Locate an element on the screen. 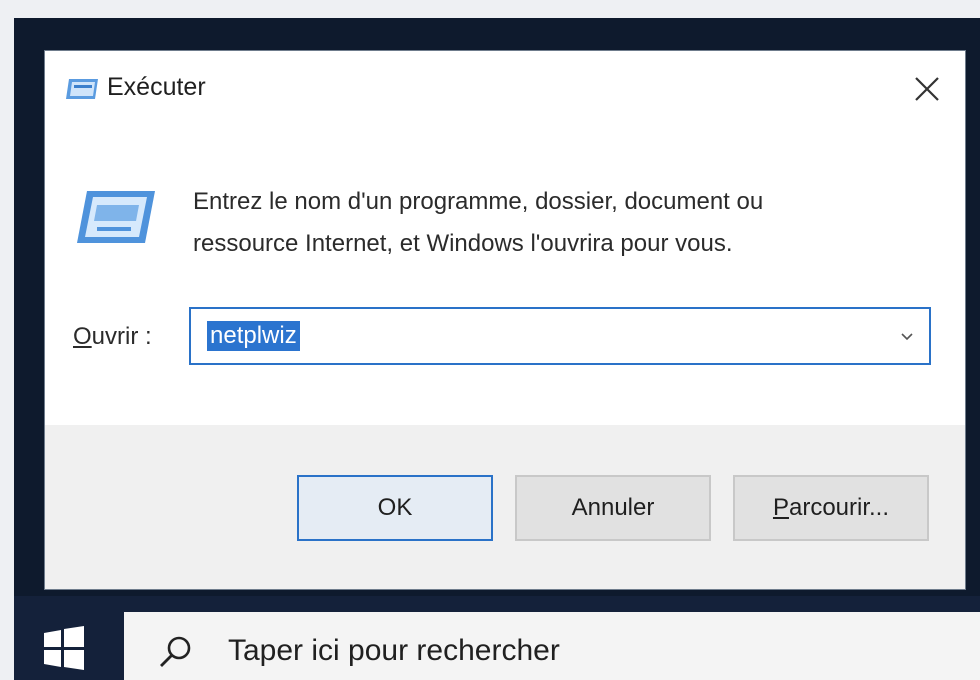 This screenshot has width=980, height=680. run-program-icon is located at coordinates (116, 217).